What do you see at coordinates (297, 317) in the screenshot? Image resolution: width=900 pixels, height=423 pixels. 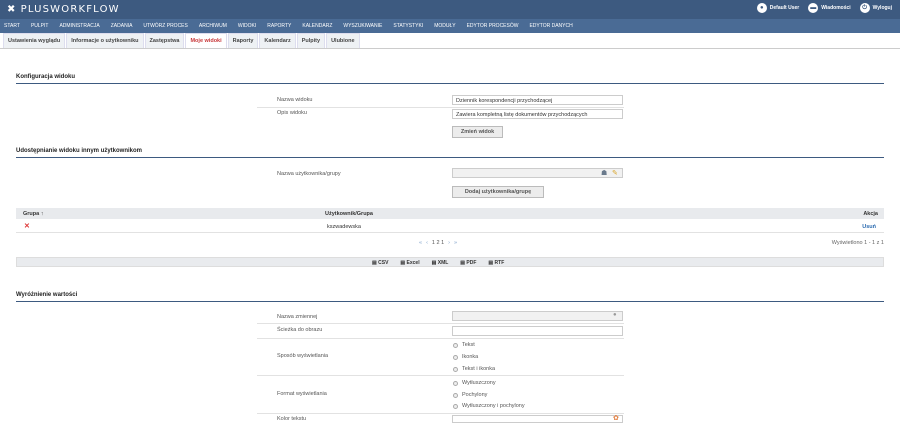 I see `variable-name-label: Nazwa zmiennej` at bounding box center [297, 317].